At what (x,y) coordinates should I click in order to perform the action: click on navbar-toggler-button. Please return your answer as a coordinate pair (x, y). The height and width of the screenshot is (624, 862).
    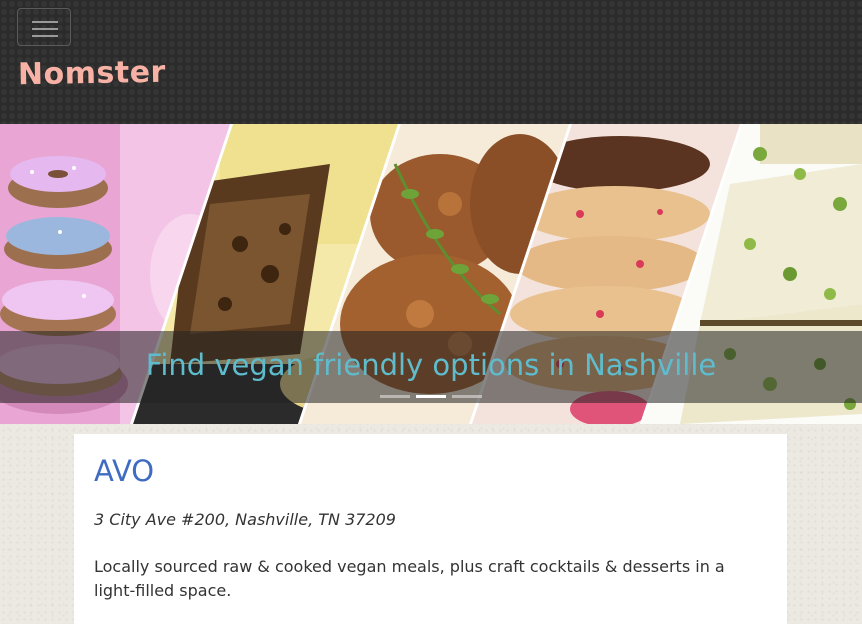
    Looking at the image, I should click on (44, 27).